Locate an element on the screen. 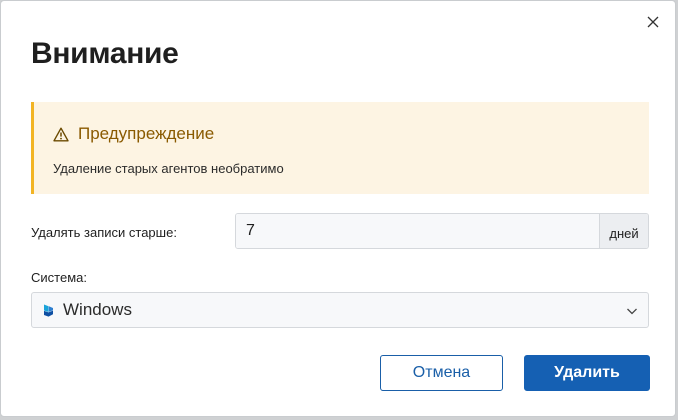 The width and height of the screenshot is (678, 420). retention-unit: дней is located at coordinates (623, 231).